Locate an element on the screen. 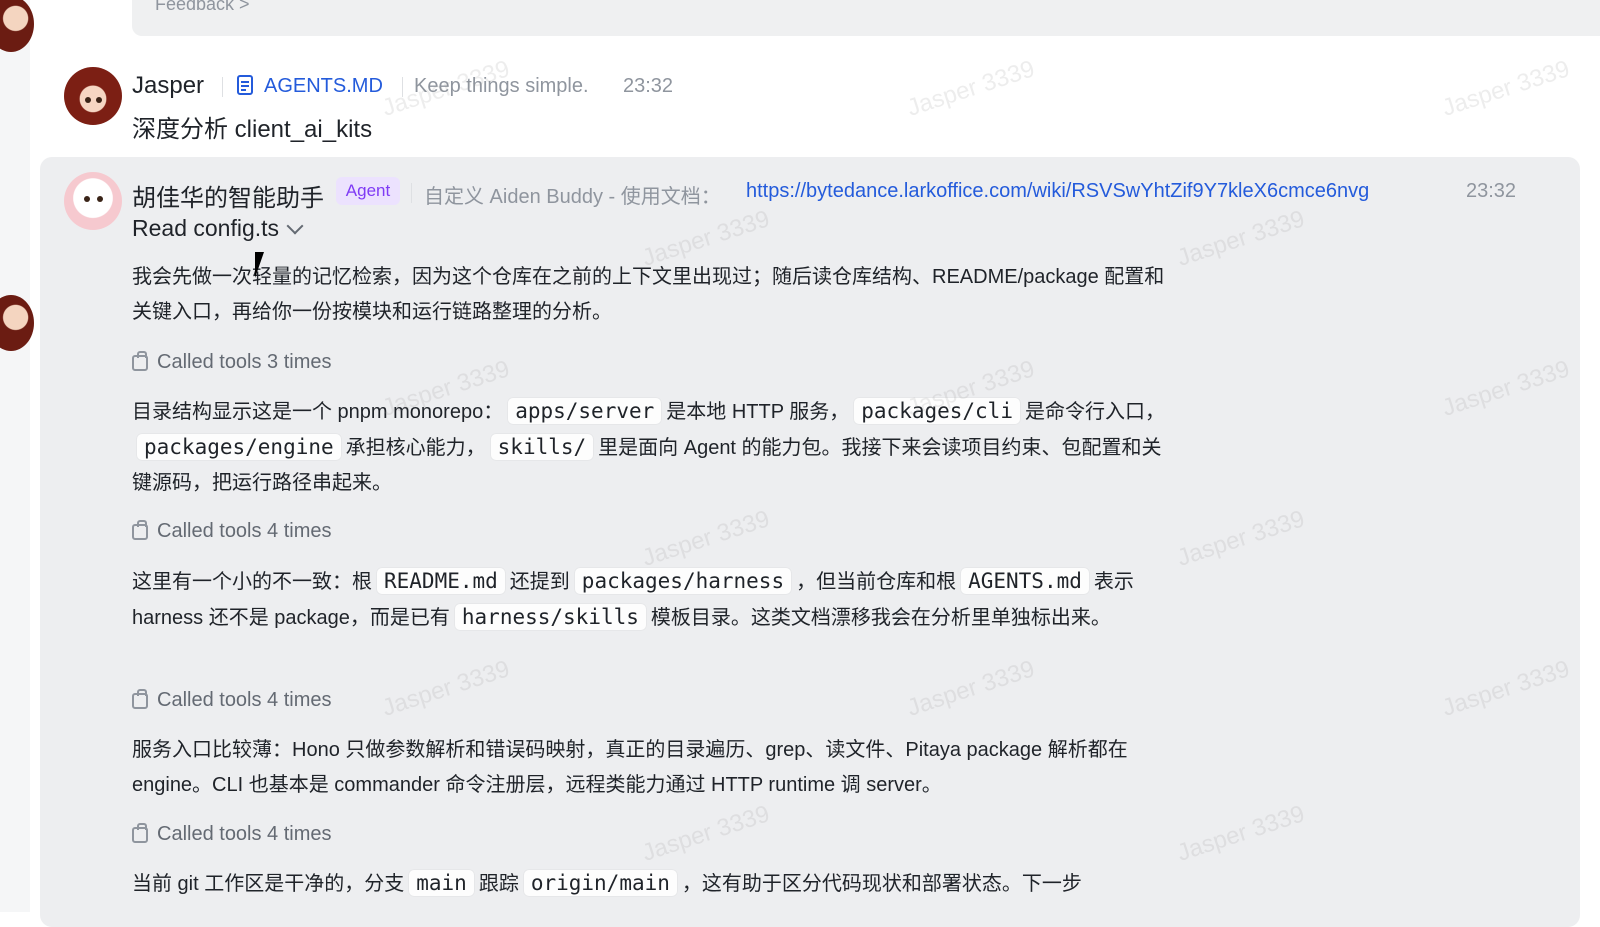  inline-code: main is located at coordinates (441, 883).